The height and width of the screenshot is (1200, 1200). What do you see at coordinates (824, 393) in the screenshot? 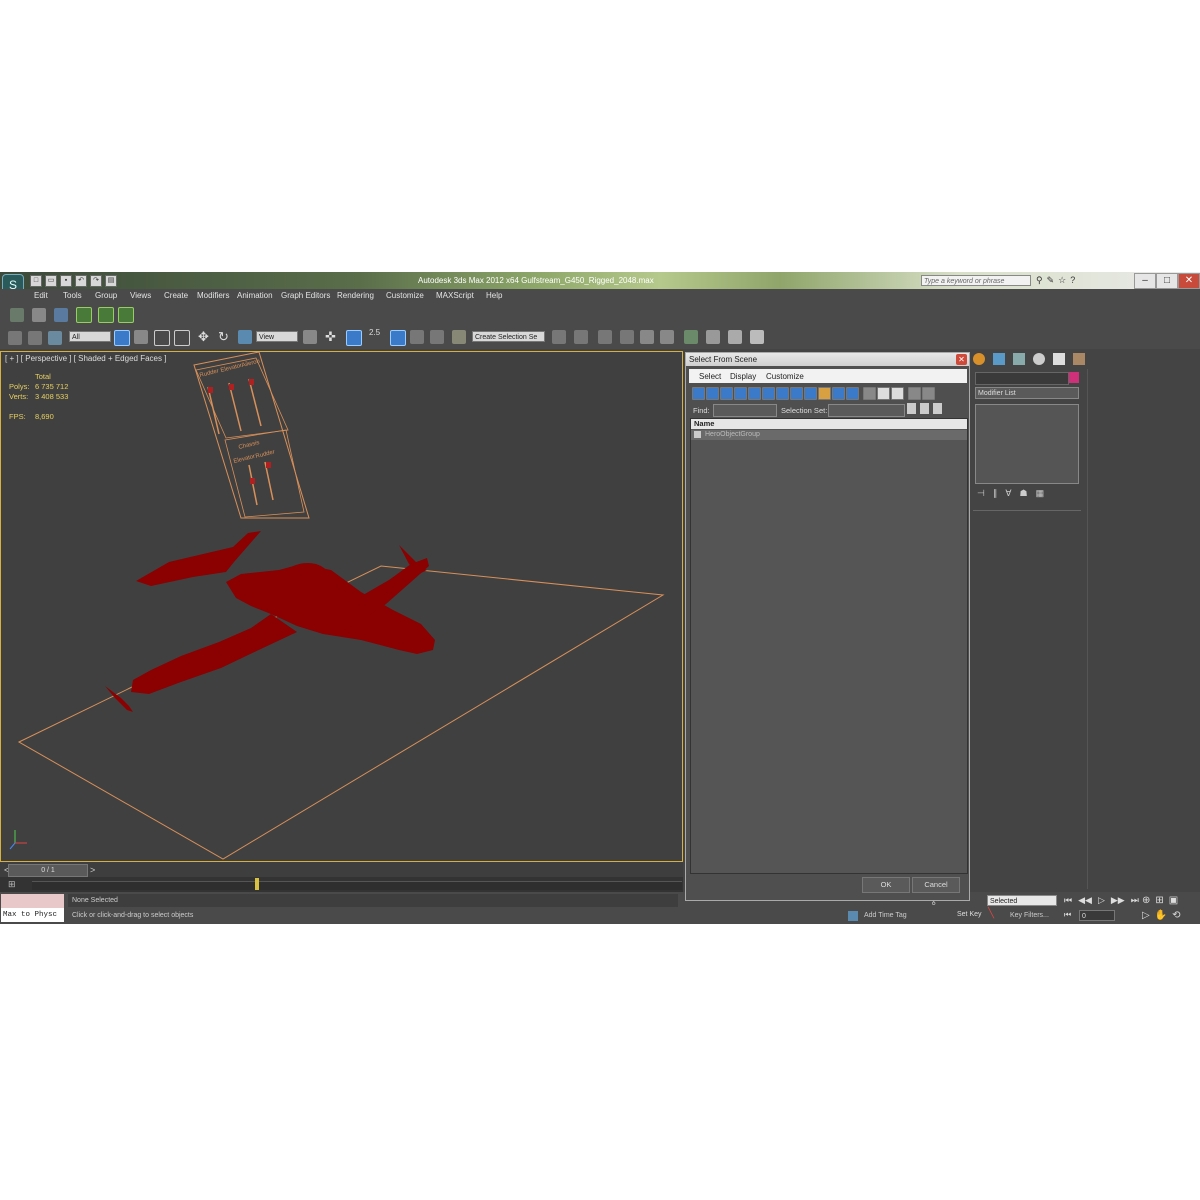
I see `display-containers-icon` at bounding box center [824, 393].